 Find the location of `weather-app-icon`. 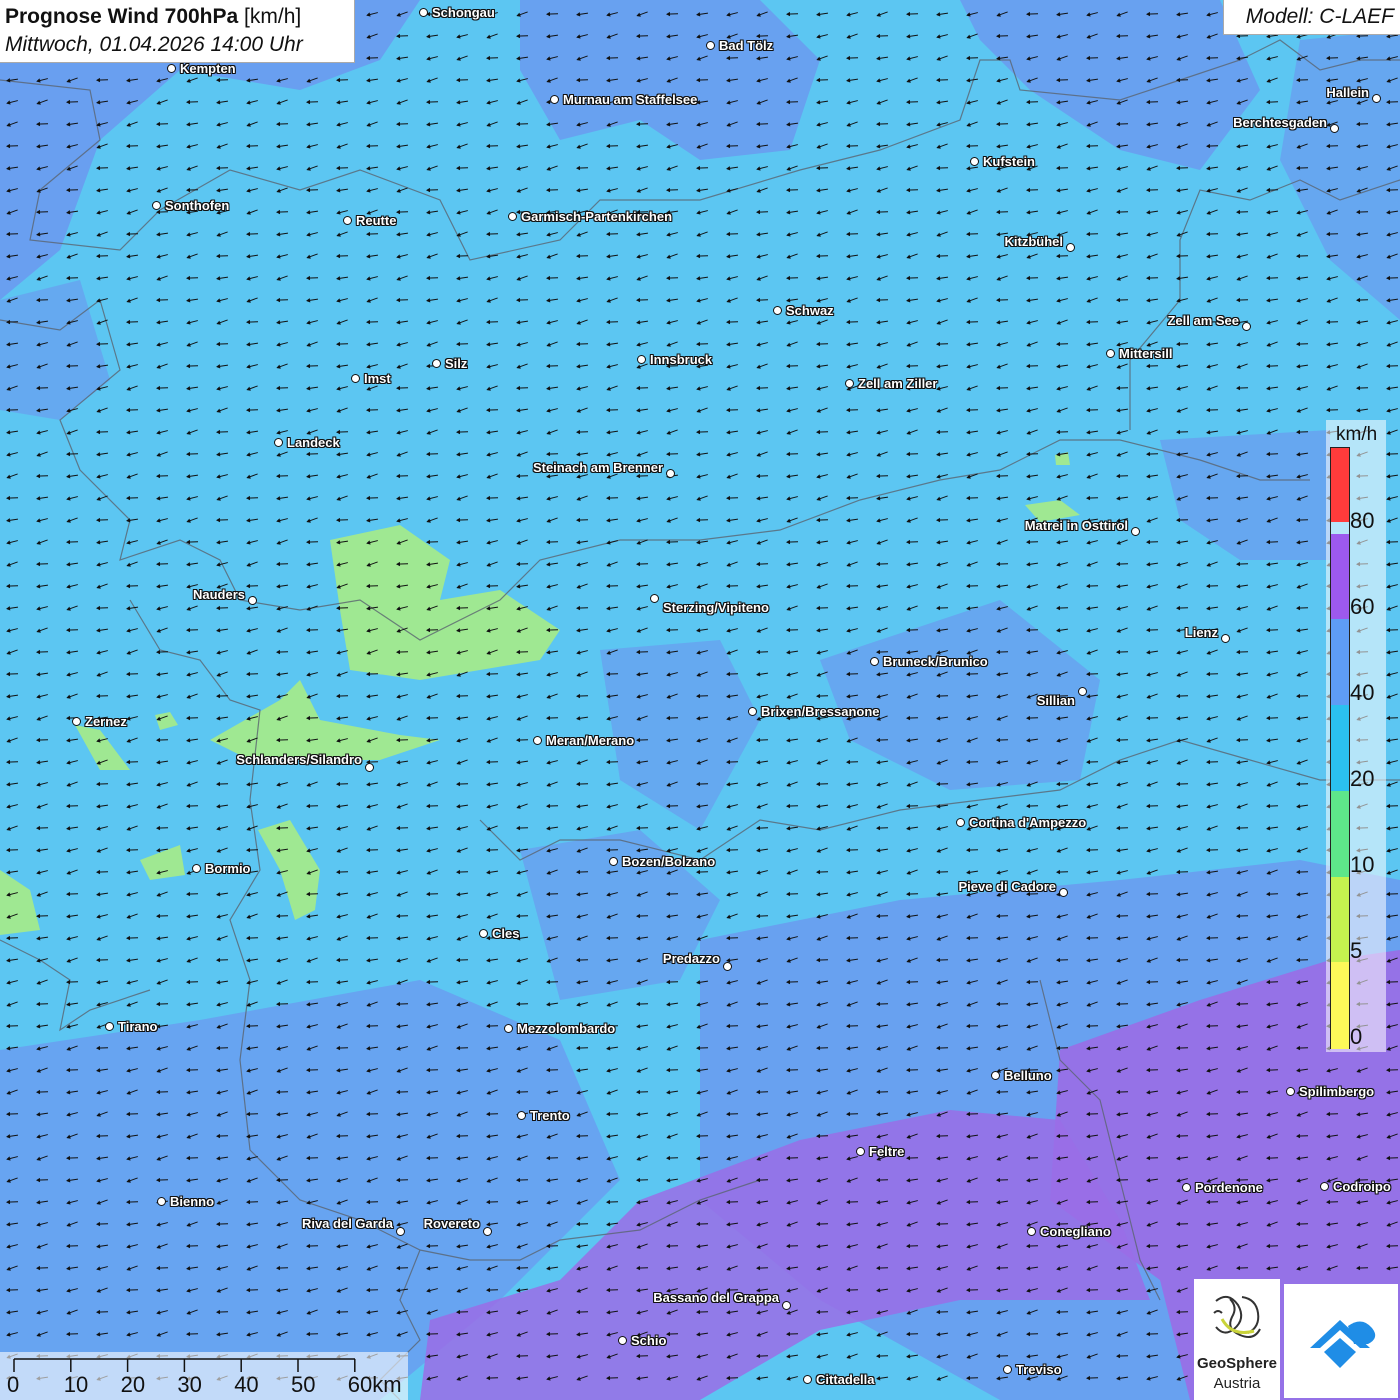

weather-app-icon is located at coordinates (1343, 1344).